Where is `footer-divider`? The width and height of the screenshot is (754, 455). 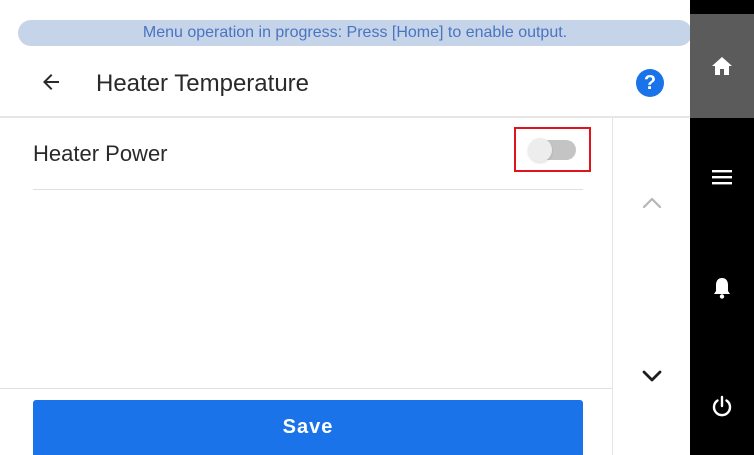 footer-divider is located at coordinates (306, 388).